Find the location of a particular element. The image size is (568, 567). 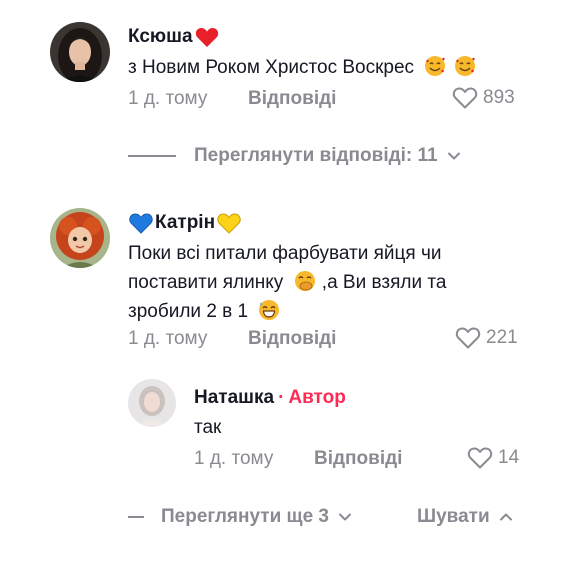

reply-text: так is located at coordinates (208, 427).